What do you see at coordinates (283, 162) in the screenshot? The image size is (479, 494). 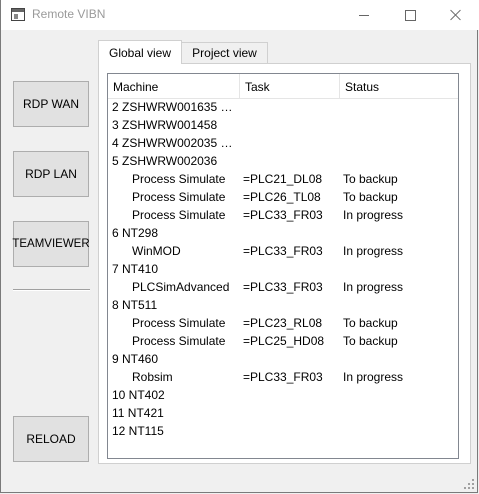 I see `tree-machine-row: 5 ZSHWRW002036` at bounding box center [283, 162].